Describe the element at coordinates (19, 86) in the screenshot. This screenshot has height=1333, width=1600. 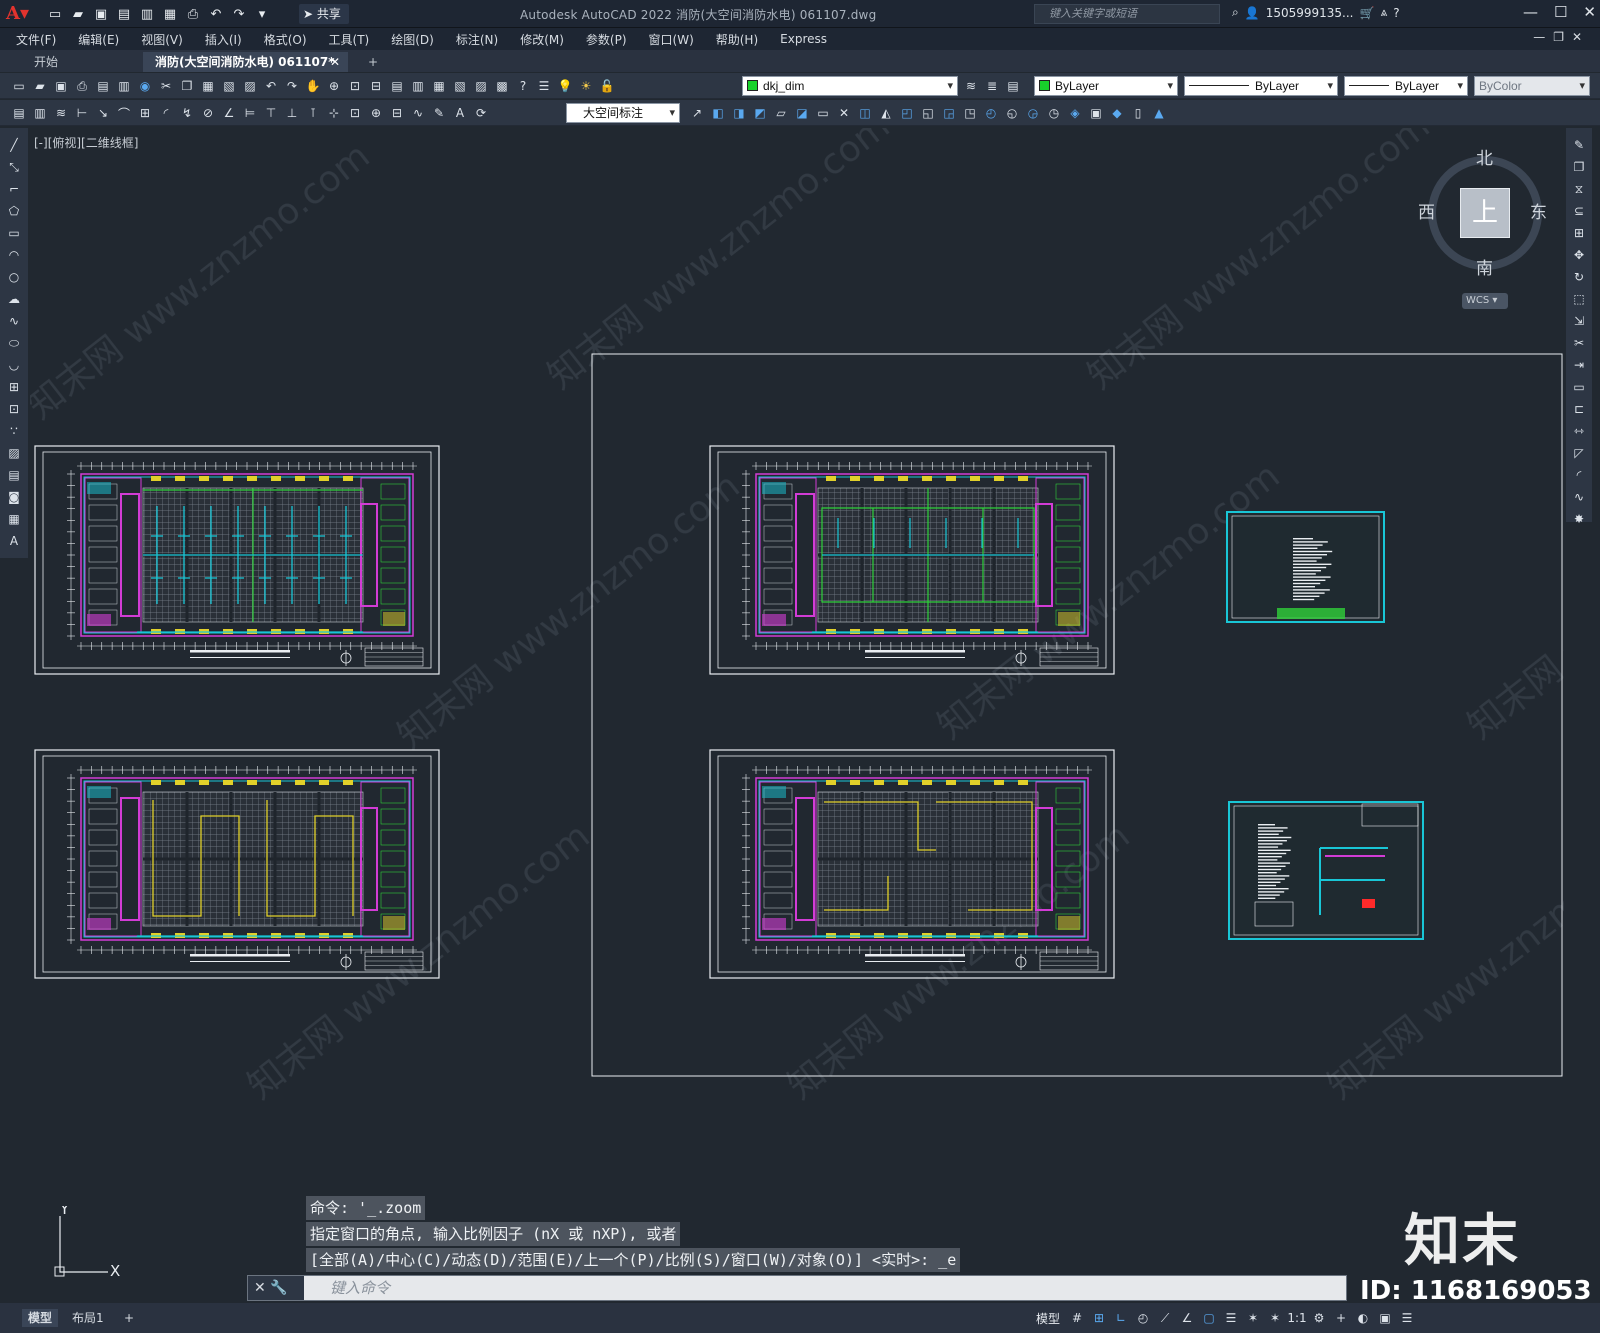
I see `new-icon: ▭` at that location.